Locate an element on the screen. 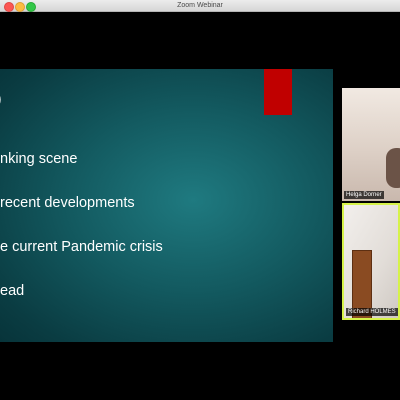  slide-bullet: e current Pandemic crisis is located at coordinates (81, 247).